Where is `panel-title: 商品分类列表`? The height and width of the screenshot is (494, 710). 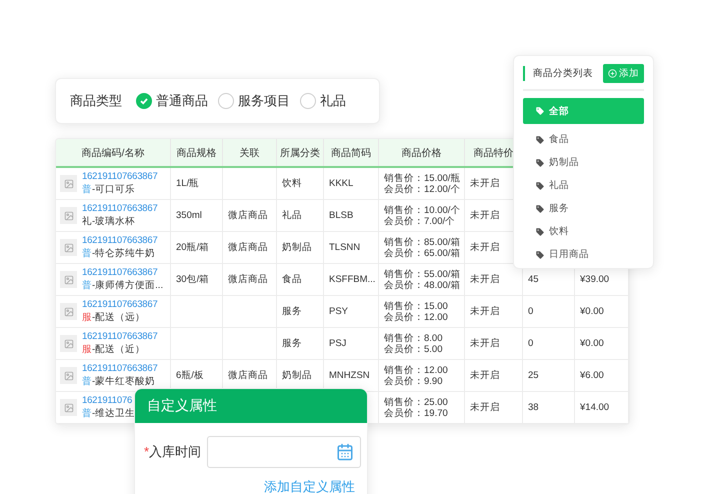 panel-title: 商品分类列表 is located at coordinates (558, 73).